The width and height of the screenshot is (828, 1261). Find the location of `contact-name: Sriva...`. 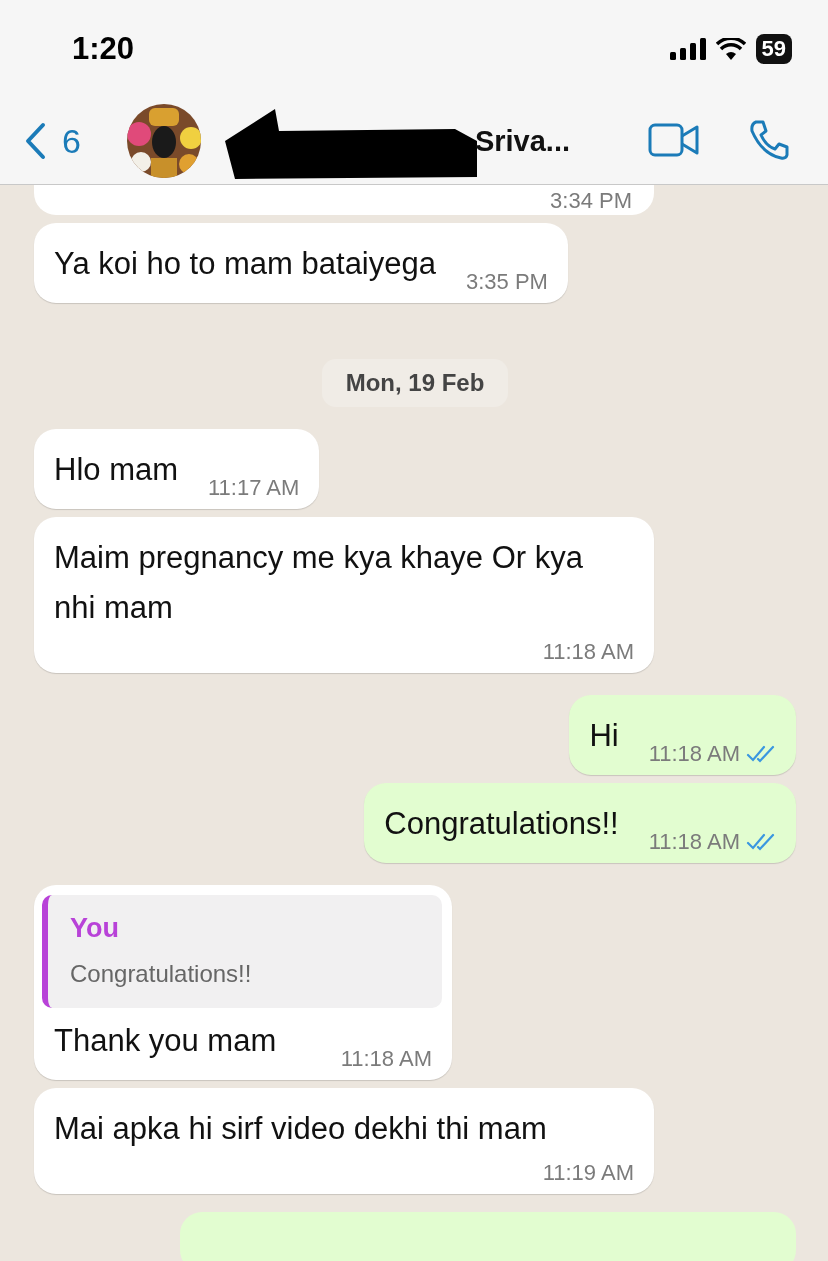

contact-name: Sriva... is located at coordinates (546, 141).